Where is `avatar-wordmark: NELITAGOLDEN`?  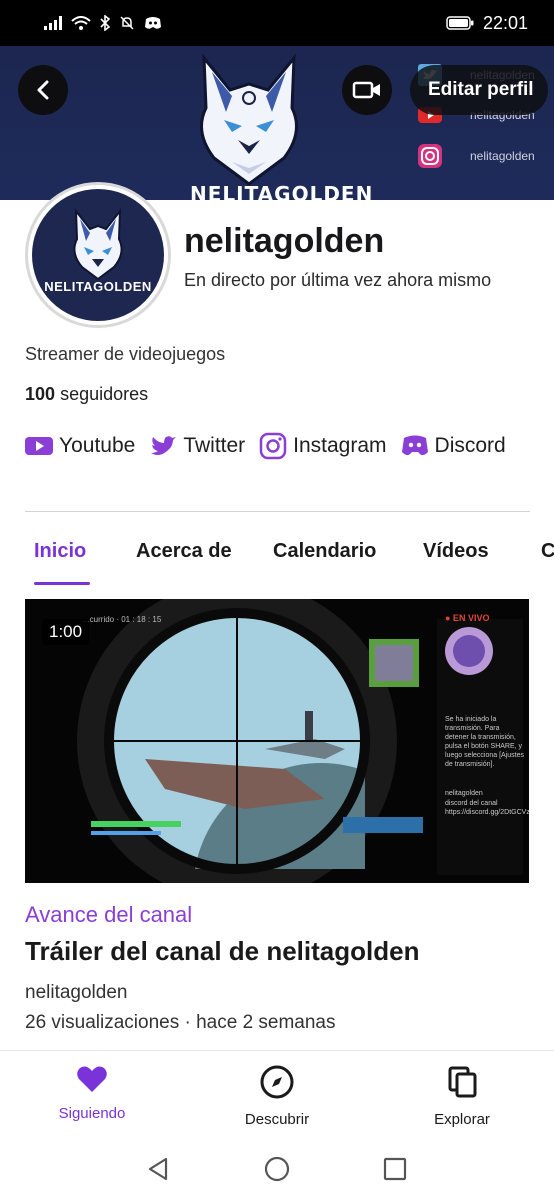 avatar-wordmark: NELITAGOLDEN is located at coordinates (98, 286).